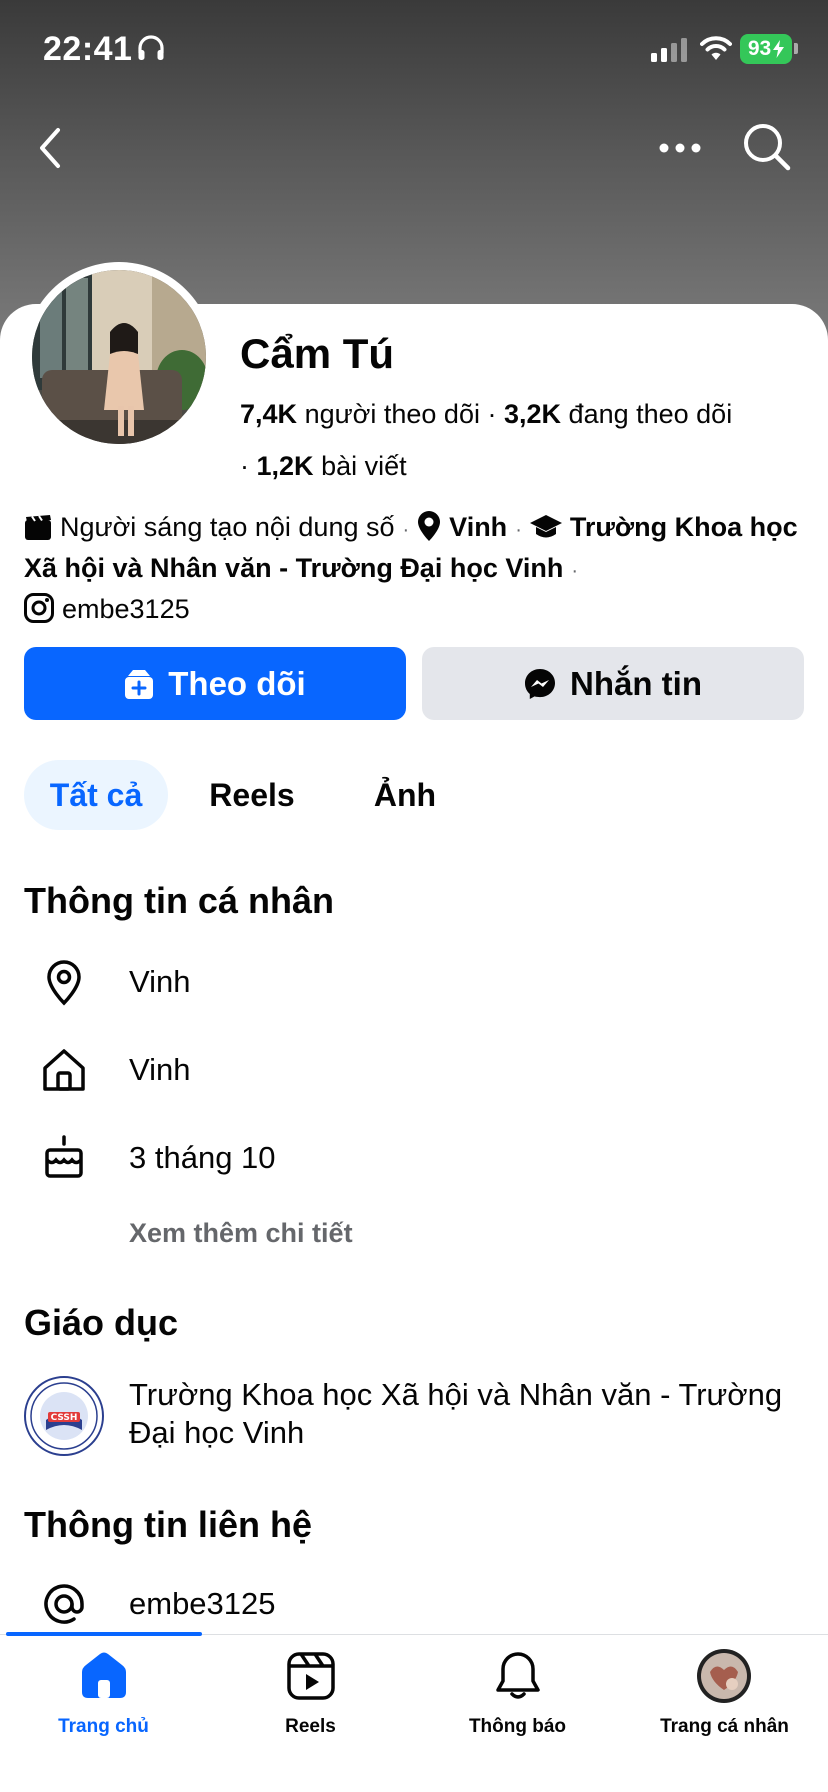 This screenshot has width=828, height=1792. What do you see at coordinates (160, 1069) in the screenshot?
I see `hometown-text: Vinh` at bounding box center [160, 1069].